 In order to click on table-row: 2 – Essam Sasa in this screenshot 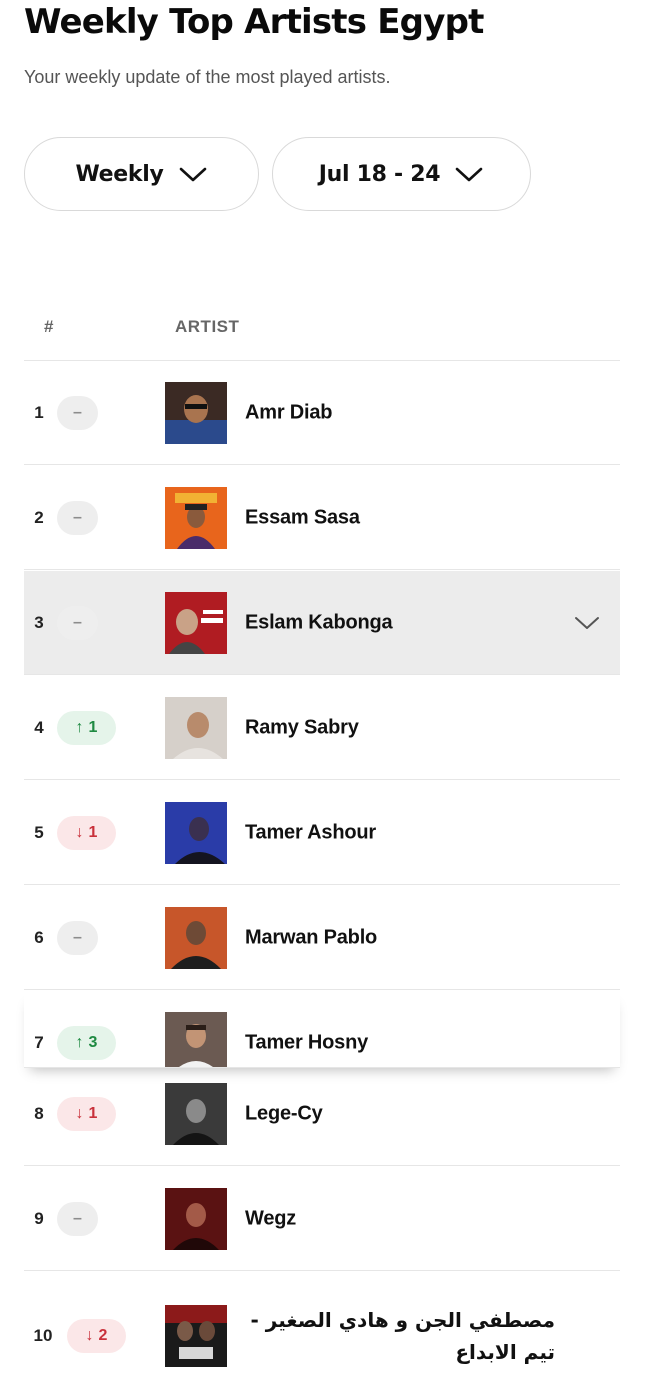, I will do `click(322, 518)`.